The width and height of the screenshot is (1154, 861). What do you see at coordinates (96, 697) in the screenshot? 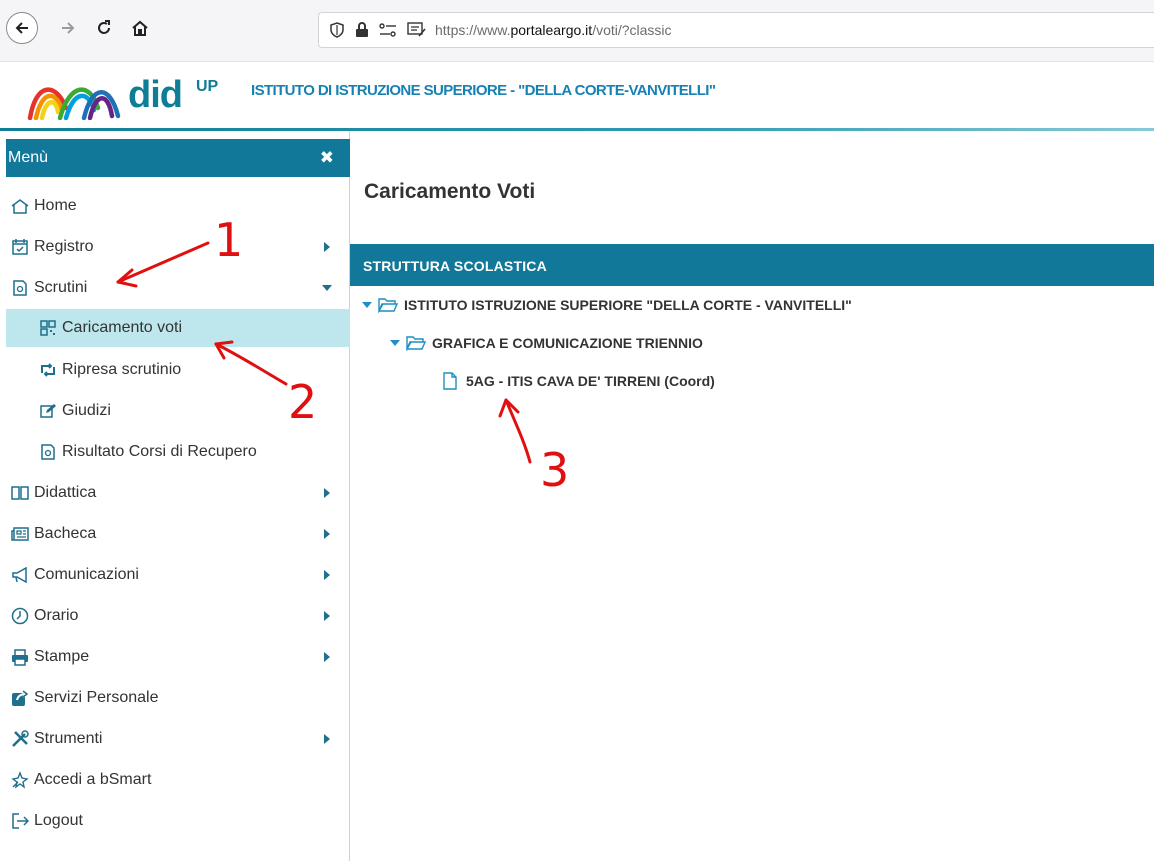
I see `sidebar-item-label: Servizi Personale` at bounding box center [96, 697].